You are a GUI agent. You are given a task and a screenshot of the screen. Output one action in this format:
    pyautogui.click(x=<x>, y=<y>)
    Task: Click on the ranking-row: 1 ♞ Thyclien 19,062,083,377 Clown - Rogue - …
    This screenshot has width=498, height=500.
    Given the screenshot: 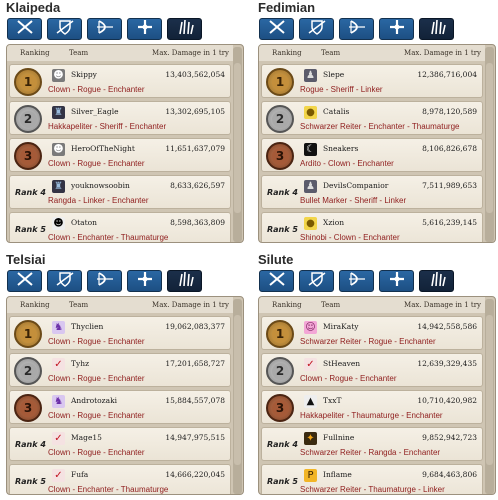 What is the action you would take?
    pyautogui.click(x=120, y=333)
    